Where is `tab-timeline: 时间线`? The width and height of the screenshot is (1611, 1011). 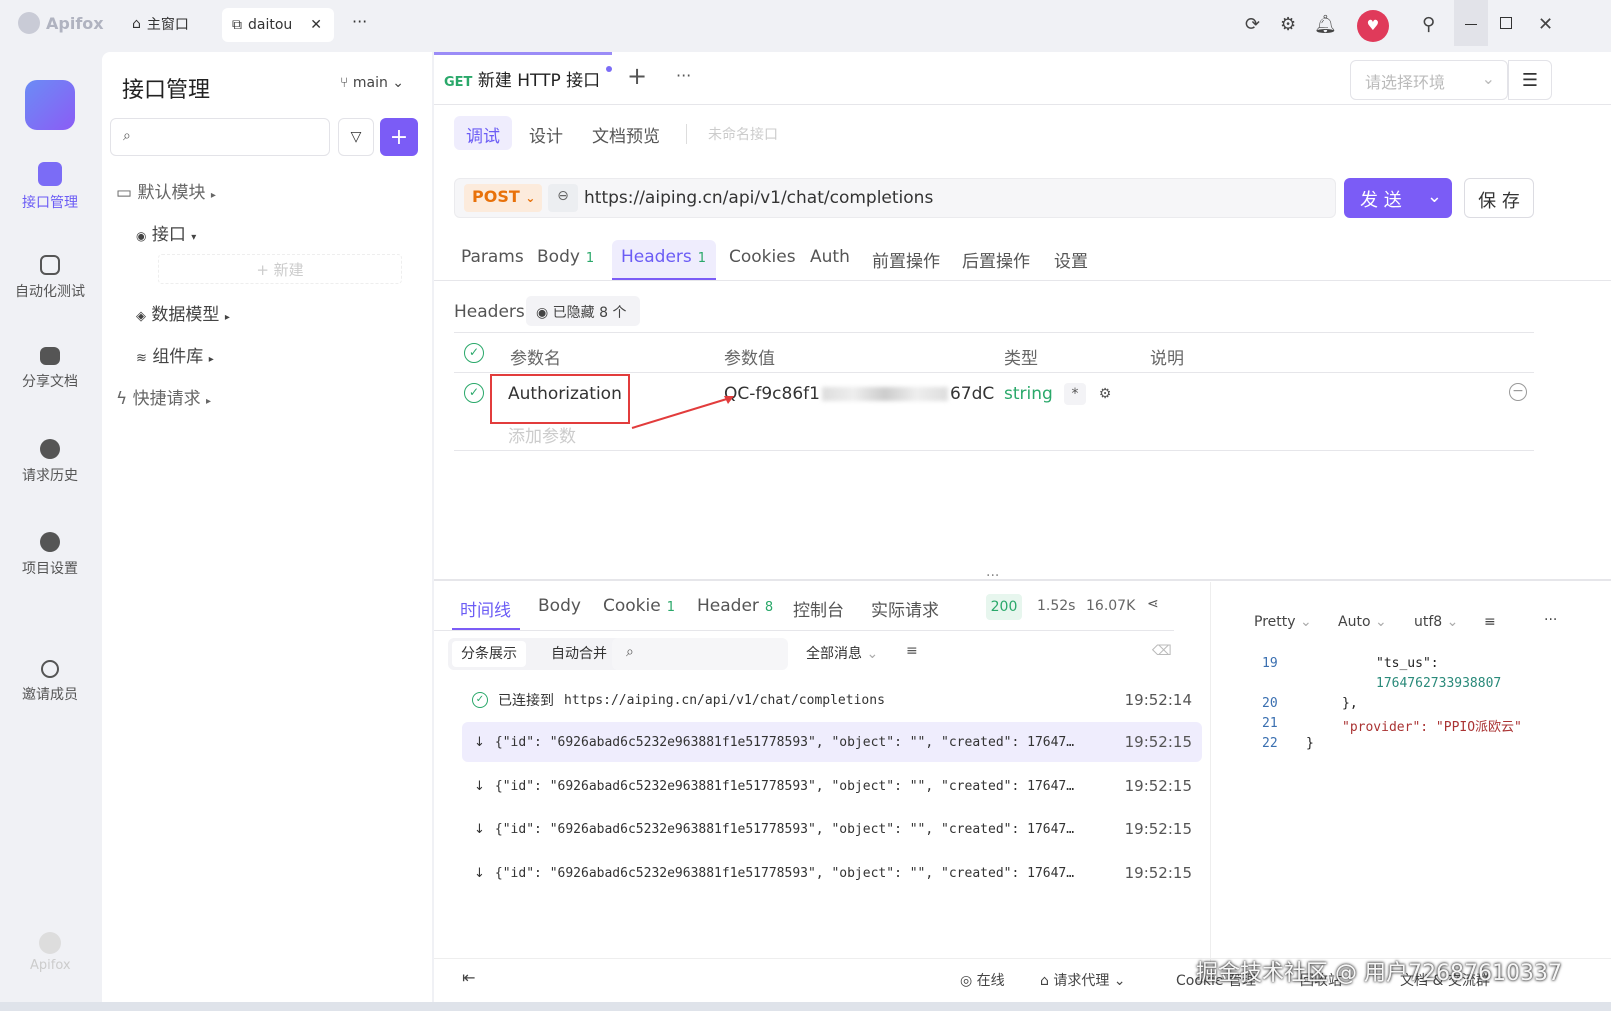 tab-timeline: 时间线 is located at coordinates (485, 608).